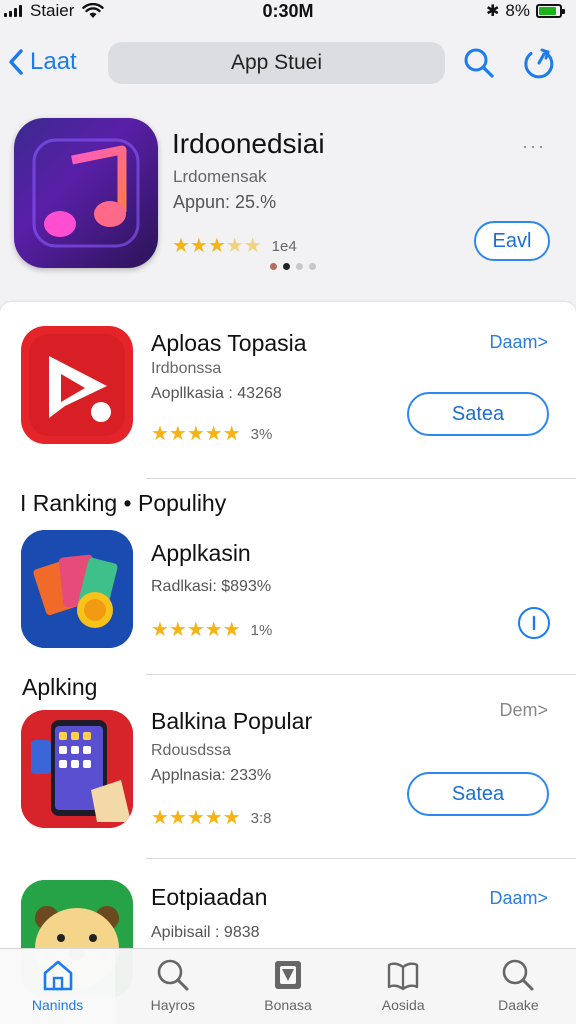  I want to click on music-note-icon, so click(86, 193).